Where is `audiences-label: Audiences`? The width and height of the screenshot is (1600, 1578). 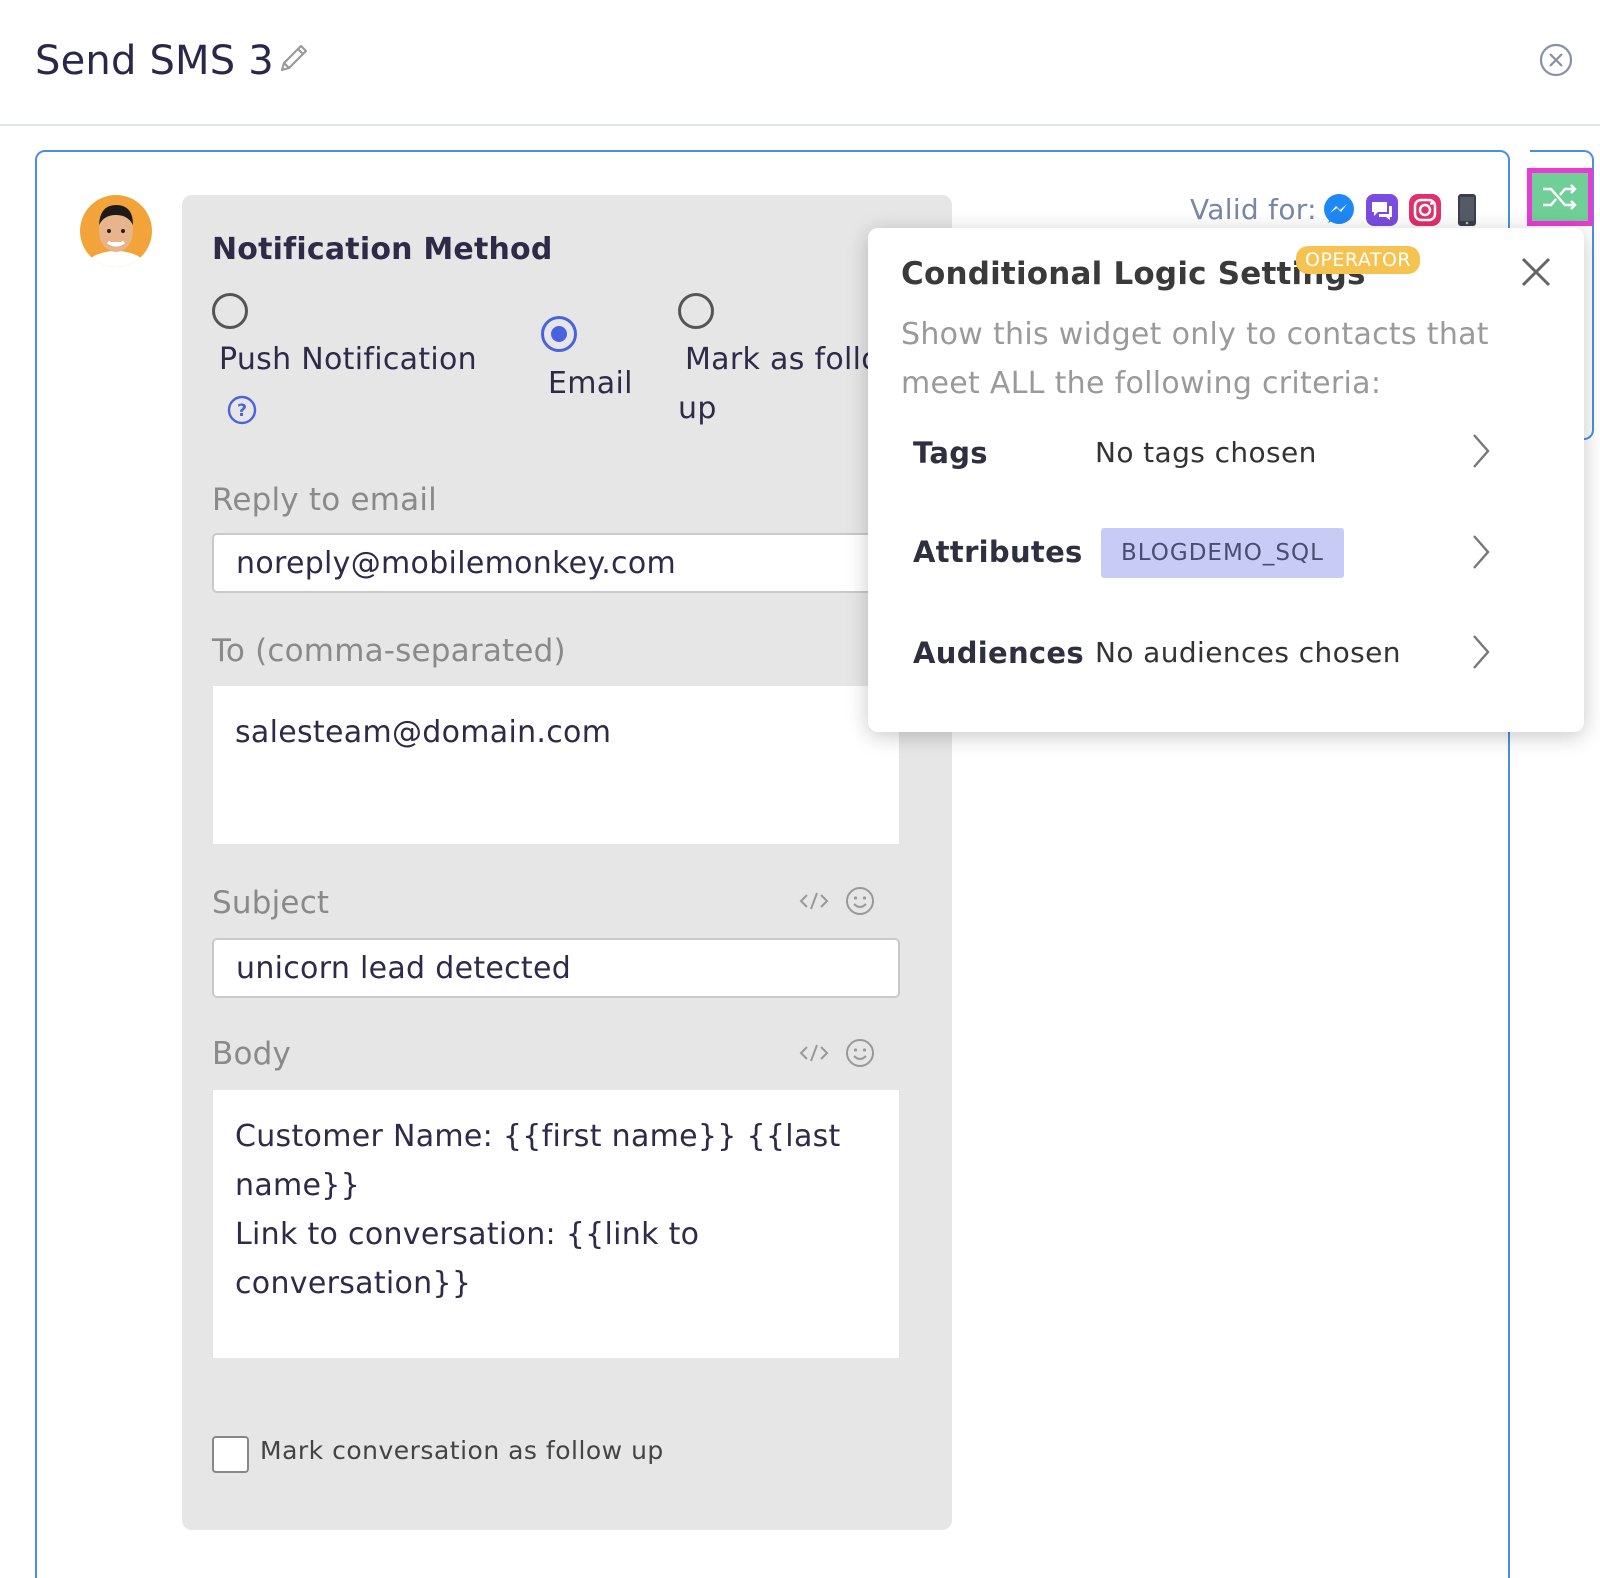
audiences-label: Audiences is located at coordinates (998, 653).